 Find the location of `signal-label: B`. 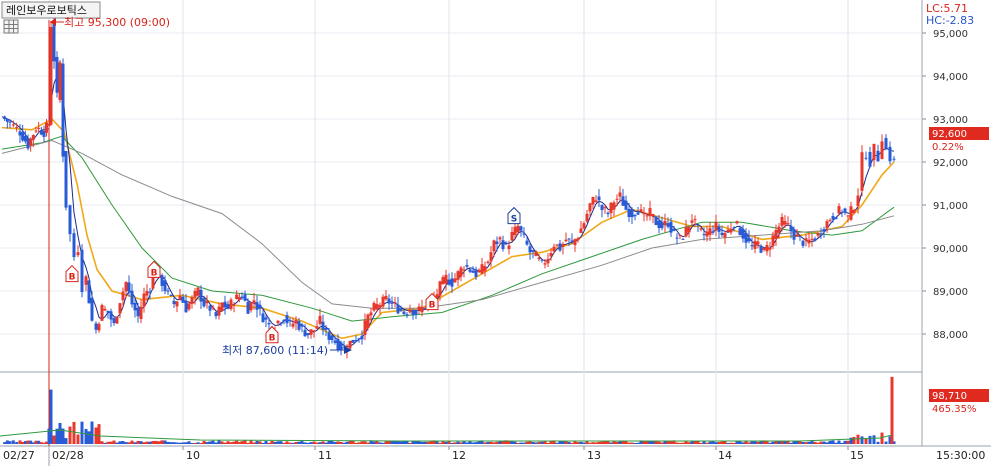

signal-label: B is located at coordinates (72, 278).